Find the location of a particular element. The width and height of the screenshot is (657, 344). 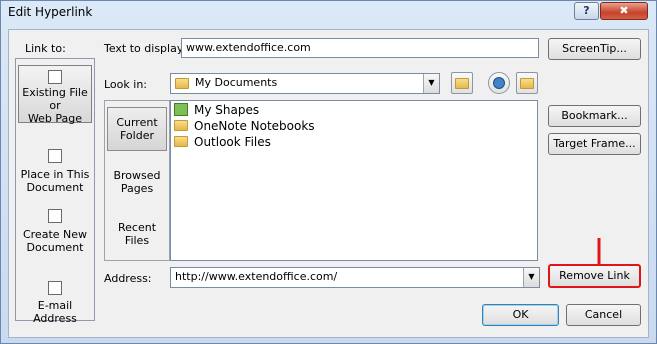

remove-link-button: Remove Link is located at coordinates (594, 276).